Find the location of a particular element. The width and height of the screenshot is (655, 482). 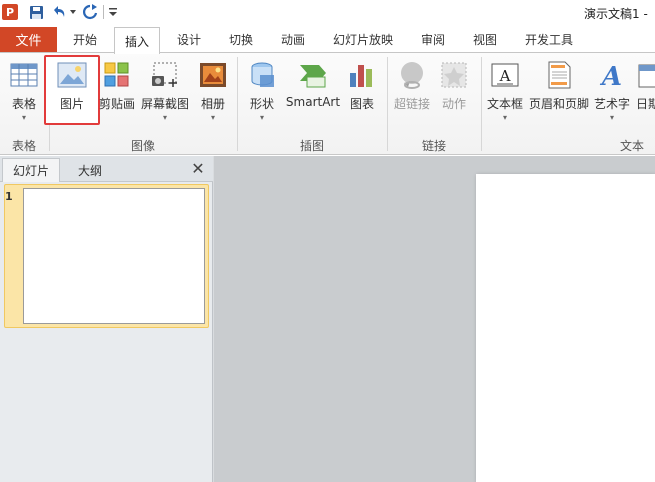

group-label-images: 图像 is located at coordinates (142, 146).